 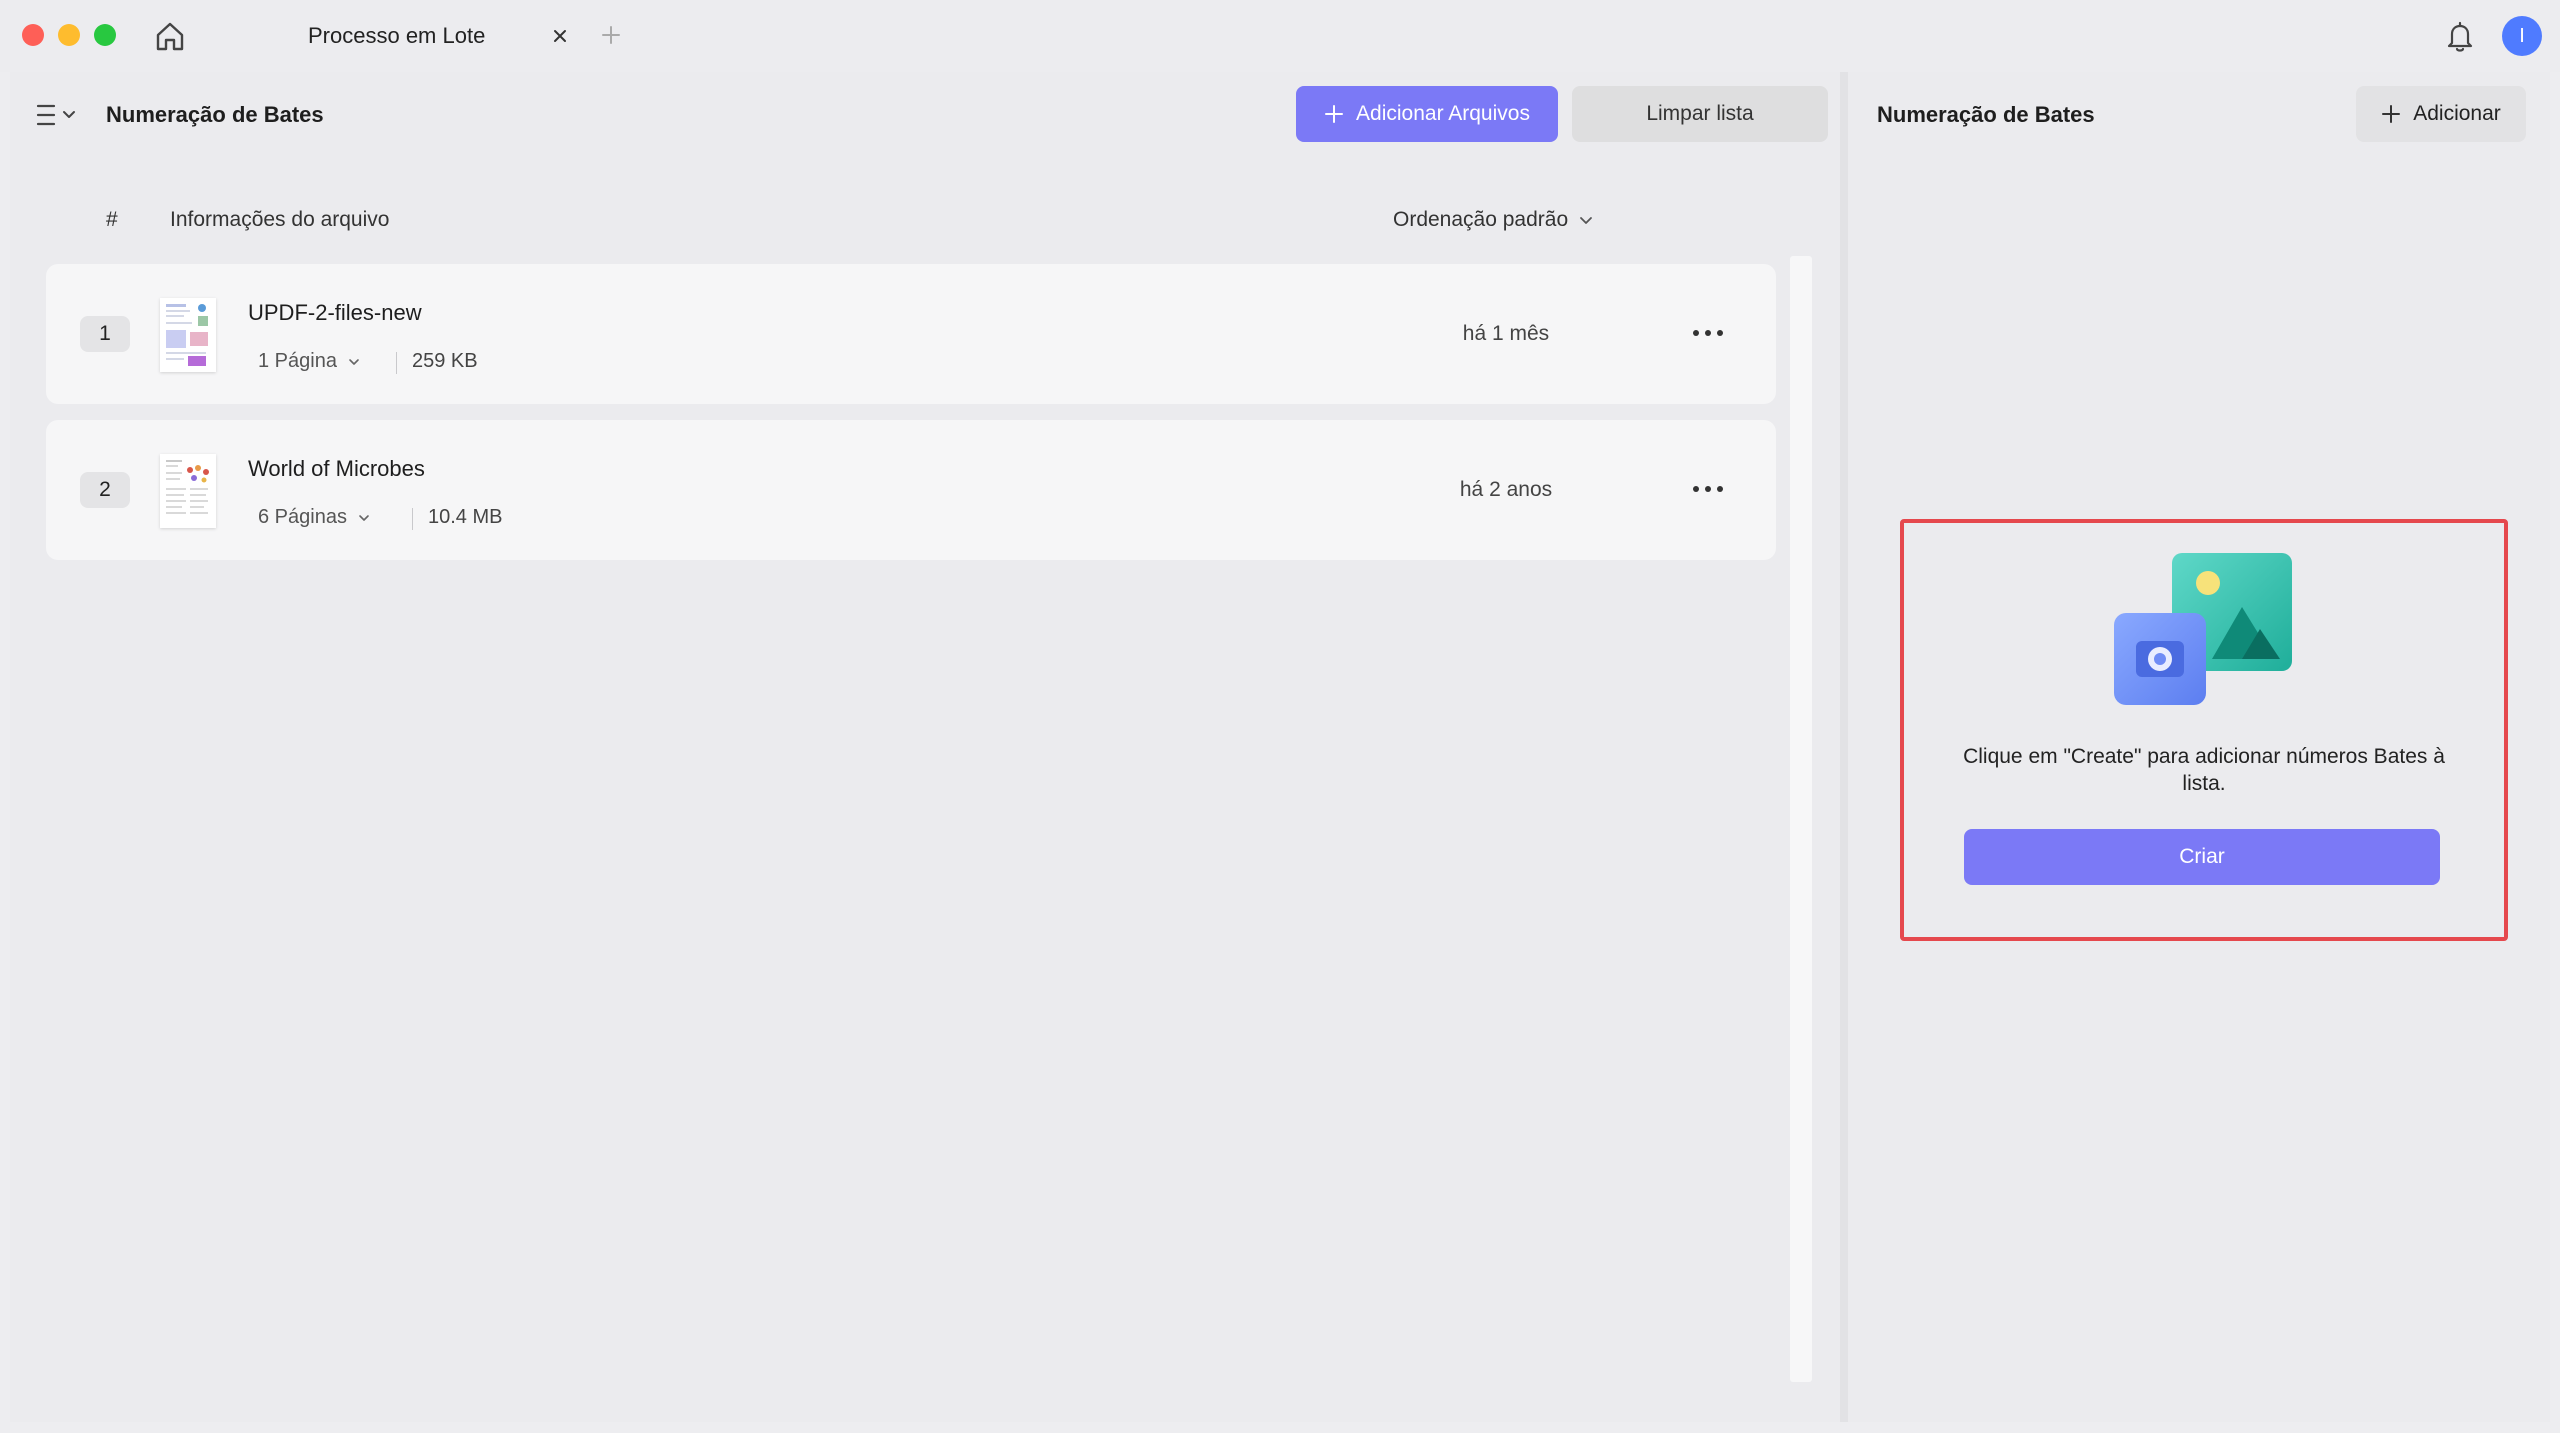 What do you see at coordinates (1986, 114) in the screenshot?
I see `bates-panel-title: Numeração de Bates` at bounding box center [1986, 114].